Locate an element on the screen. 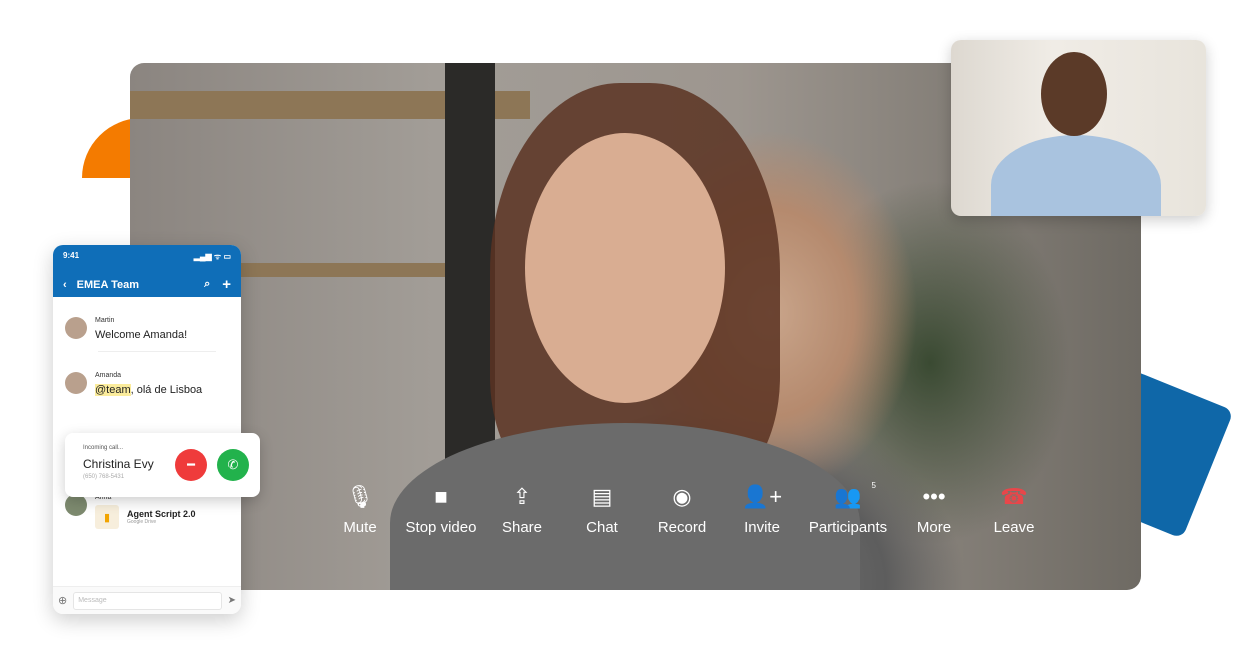  record-button: ◉ Record is located at coordinates (682, 509).